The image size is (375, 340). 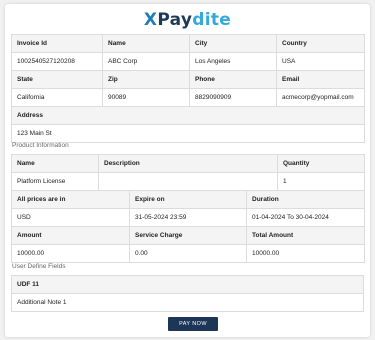 I want to click on header-currency: All prices are in, so click(x=70, y=199).